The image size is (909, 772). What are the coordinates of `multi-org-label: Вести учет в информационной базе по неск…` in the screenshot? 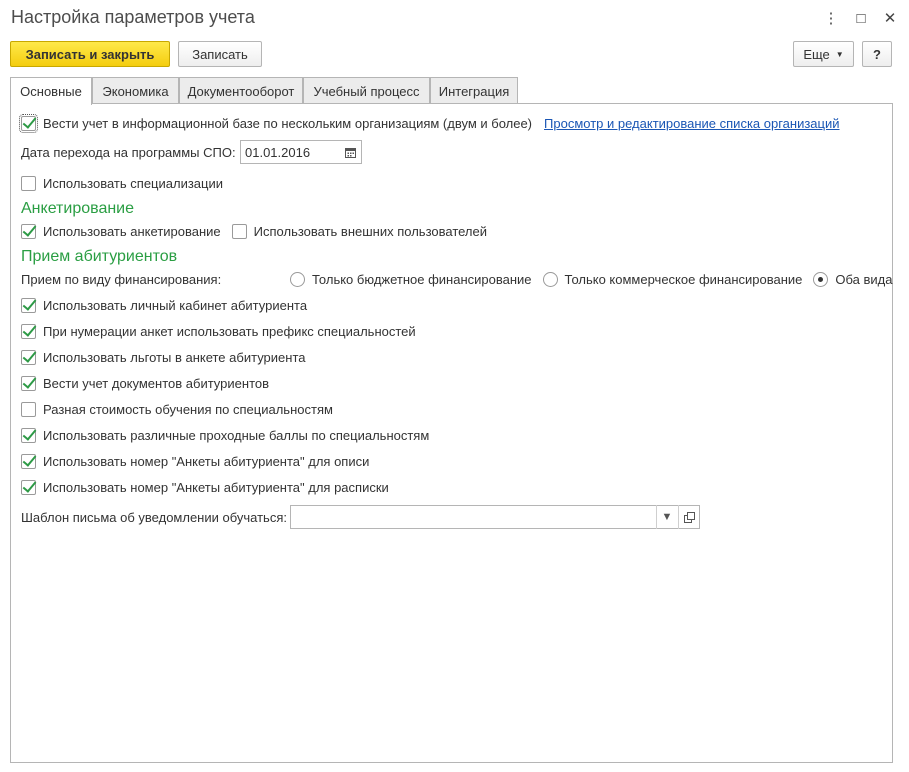 It's located at (287, 123).